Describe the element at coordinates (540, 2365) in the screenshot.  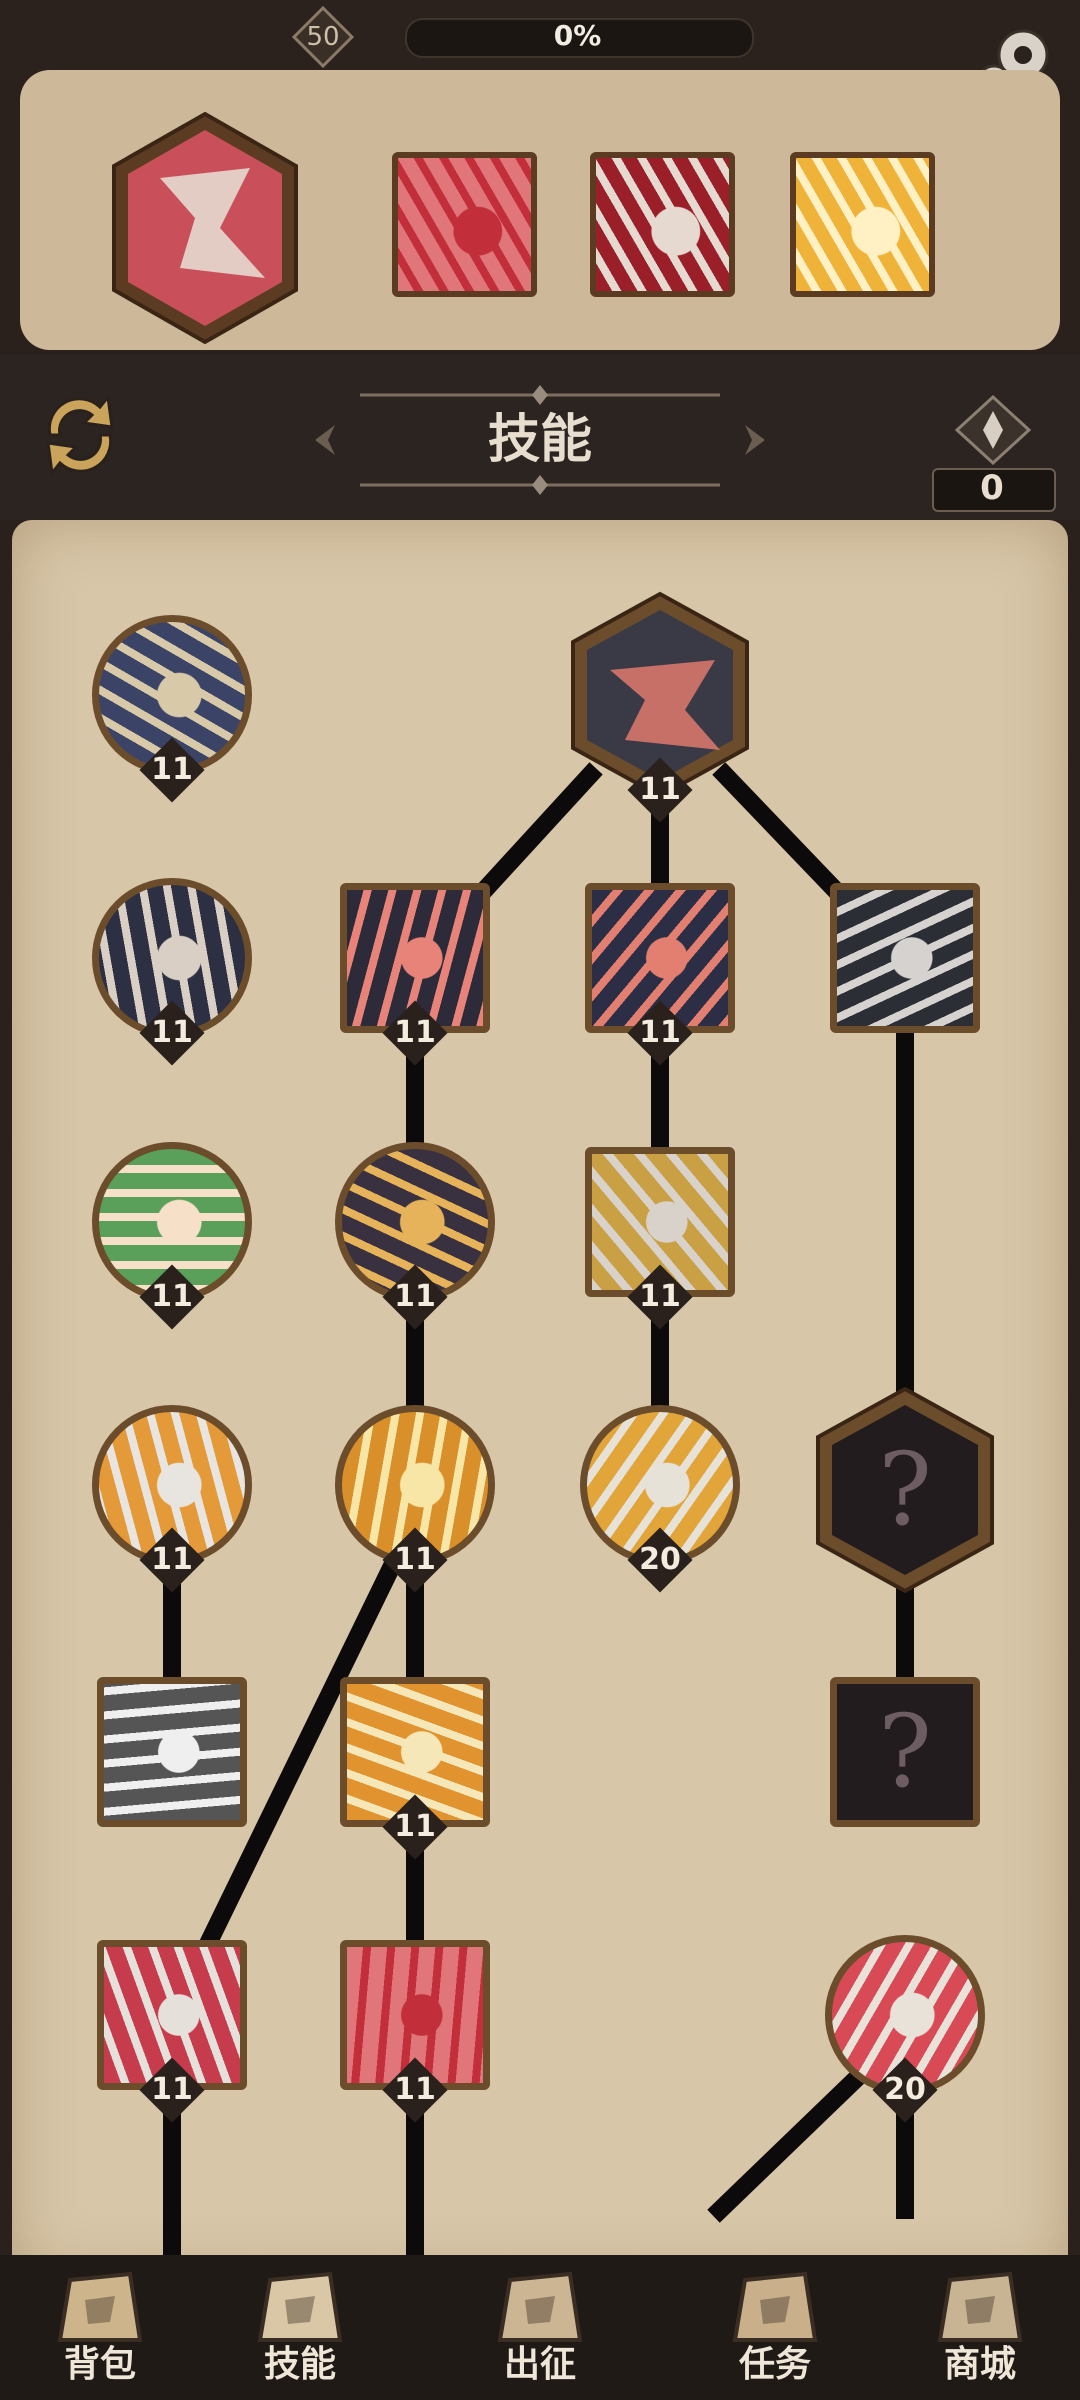
I see `nav-label-2: 出征` at that location.